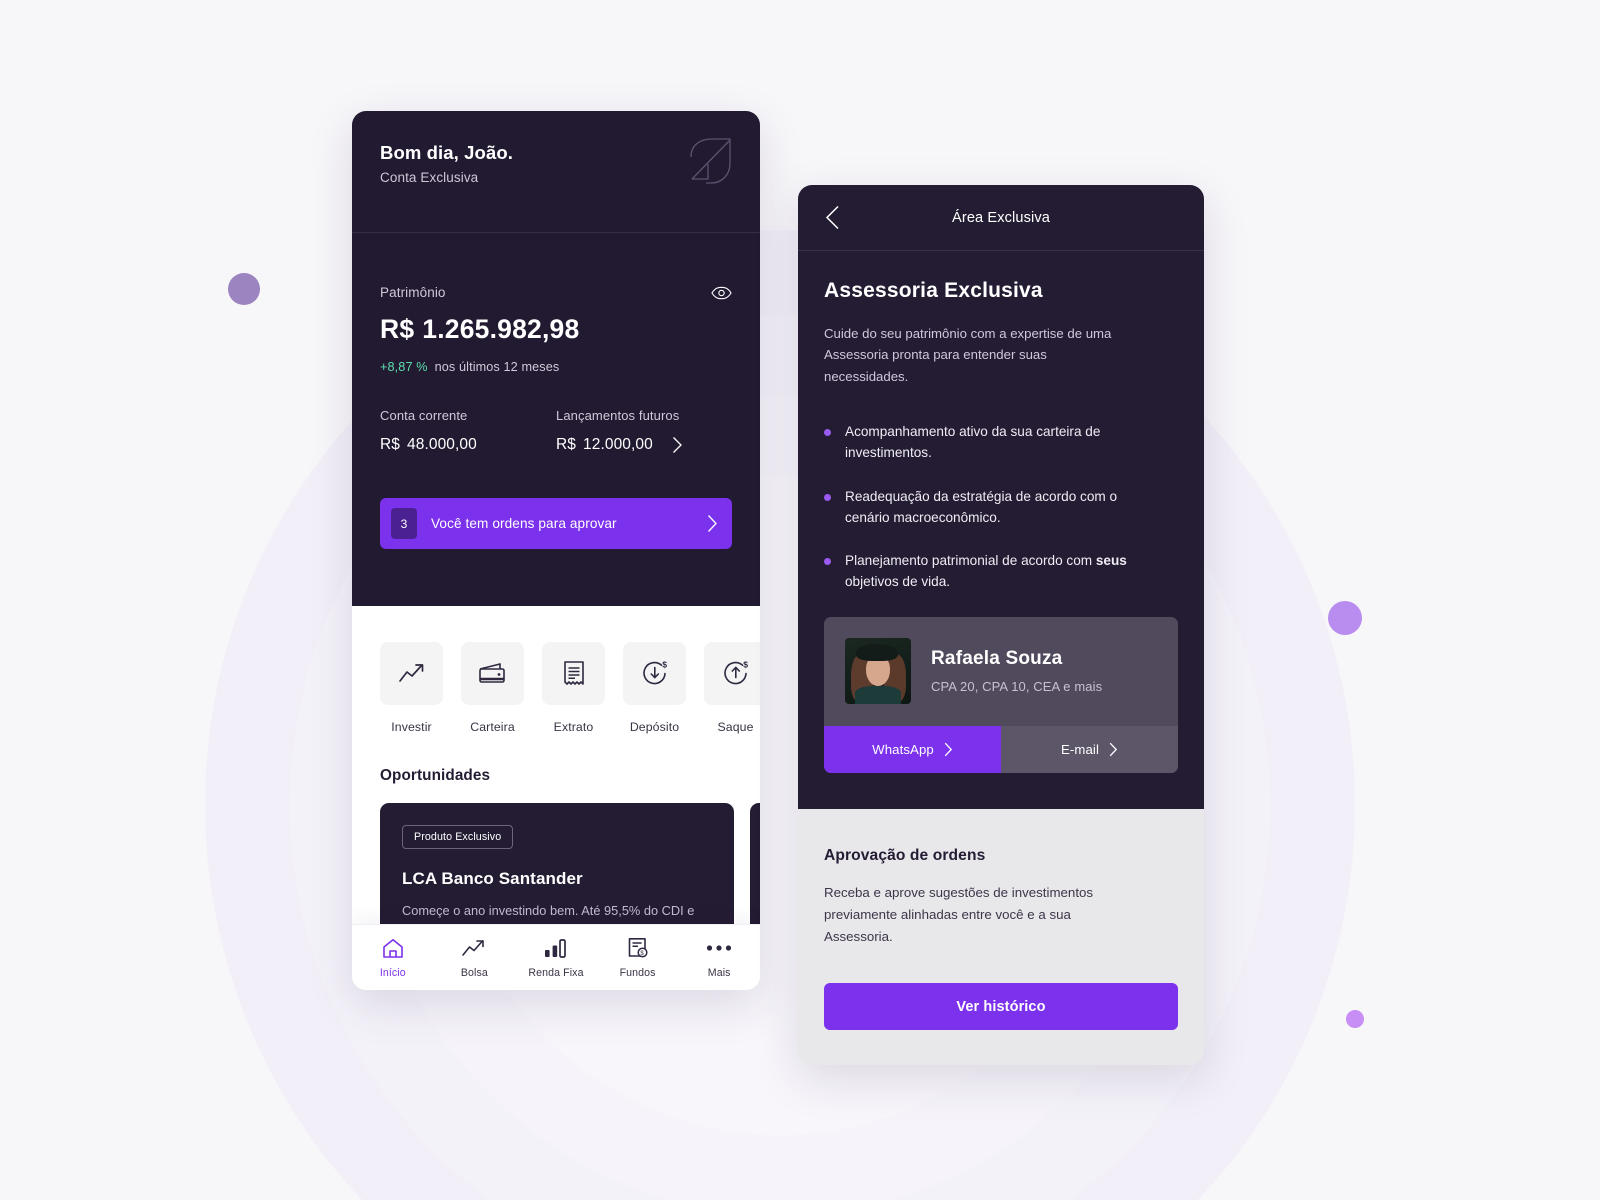 This screenshot has width=1600, height=1200. I want to click on view-history-button: Ver histórico, so click(1001, 1007).